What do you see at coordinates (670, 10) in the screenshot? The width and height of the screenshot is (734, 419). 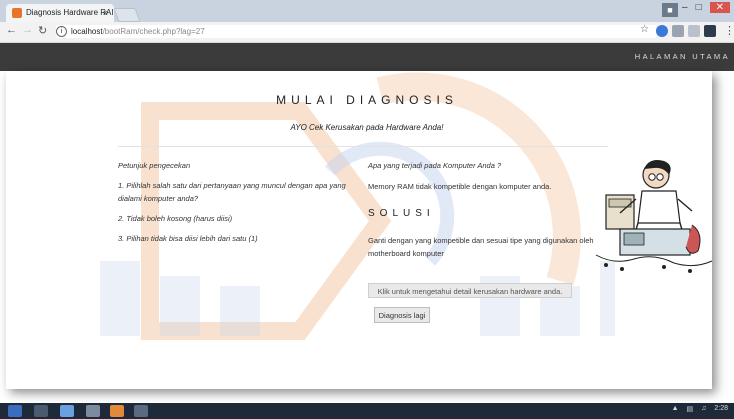 I see `user-profile-icon: ■` at bounding box center [670, 10].